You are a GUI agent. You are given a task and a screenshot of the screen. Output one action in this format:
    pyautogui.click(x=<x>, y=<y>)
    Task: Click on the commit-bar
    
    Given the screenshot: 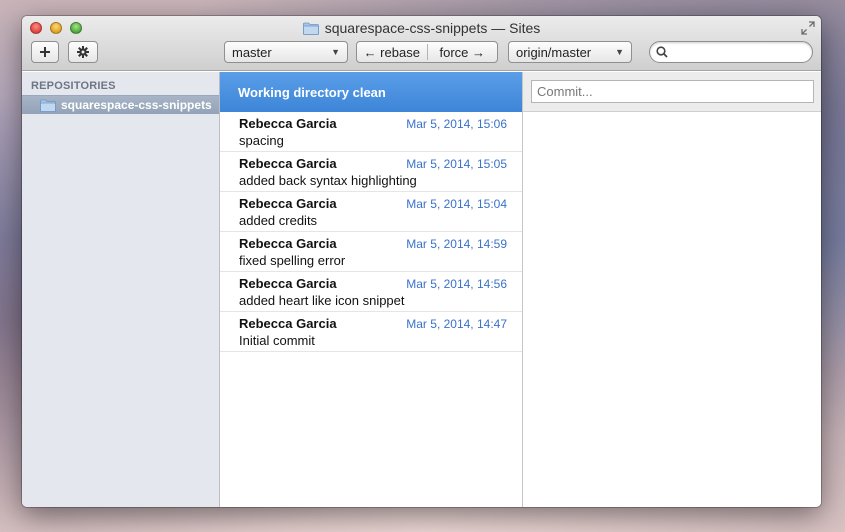 What is the action you would take?
    pyautogui.click(x=672, y=92)
    